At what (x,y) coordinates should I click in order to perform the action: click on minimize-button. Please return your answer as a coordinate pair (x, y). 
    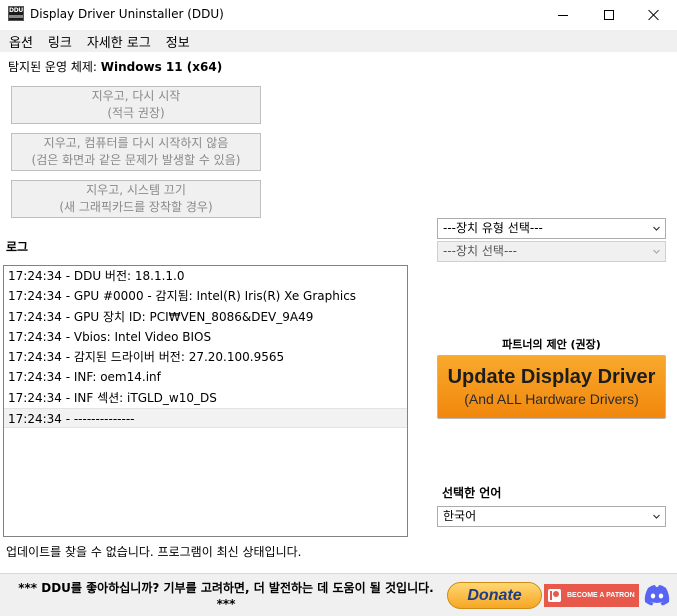
    Looking at the image, I should click on (563, 15).